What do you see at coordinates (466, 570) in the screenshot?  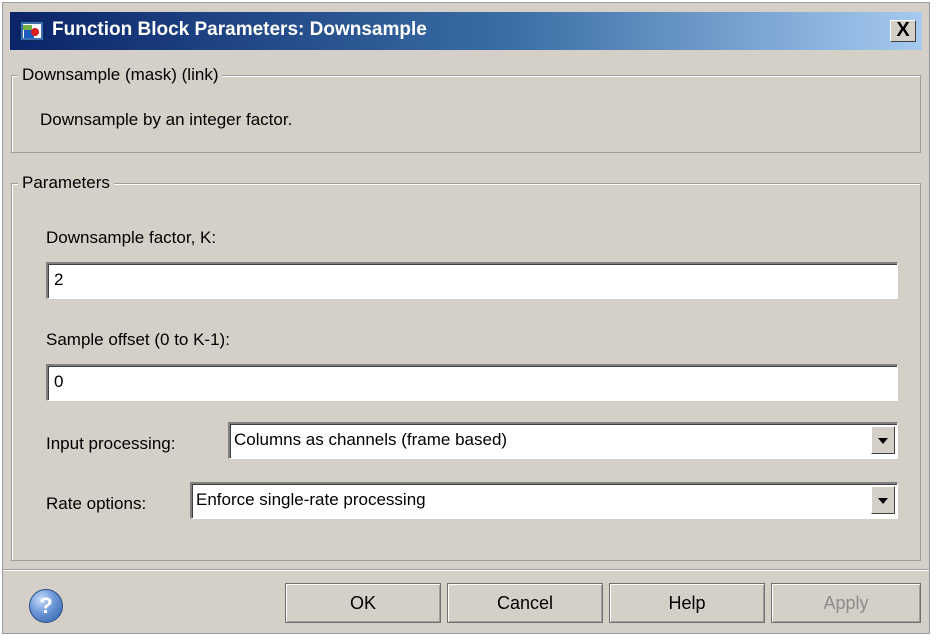 I see `button-divider` at bounding box center [466, 570].